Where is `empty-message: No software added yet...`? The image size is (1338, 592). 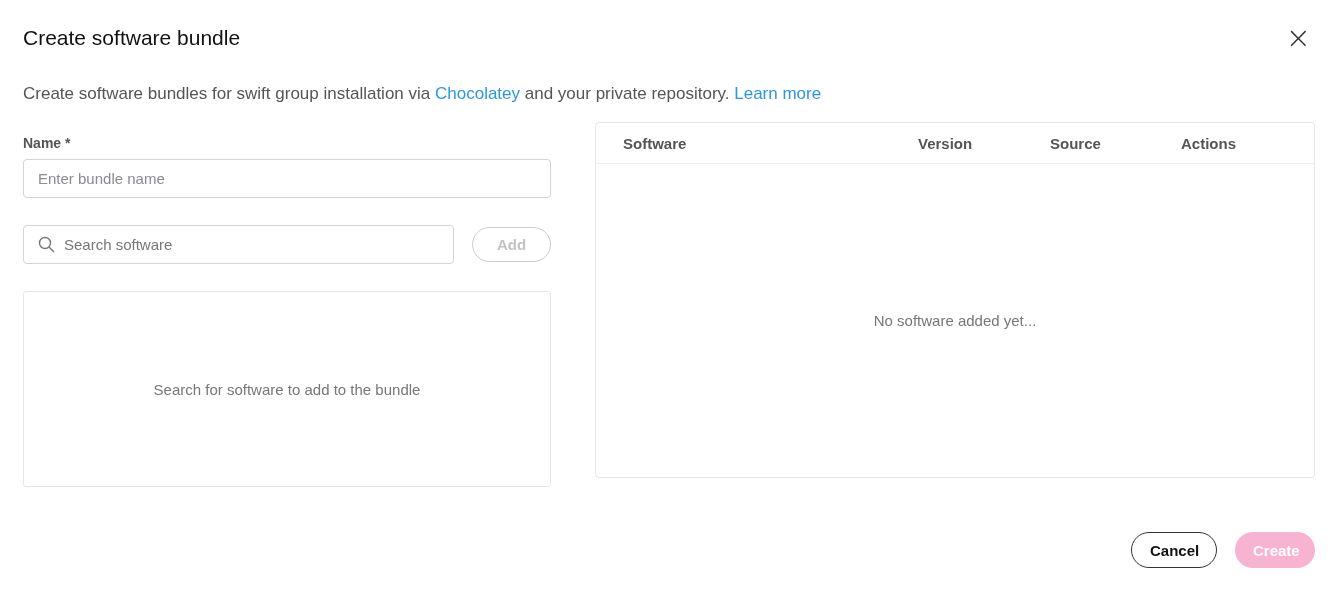 empty-message: No software added yet... is located at coordinates (955, 320).